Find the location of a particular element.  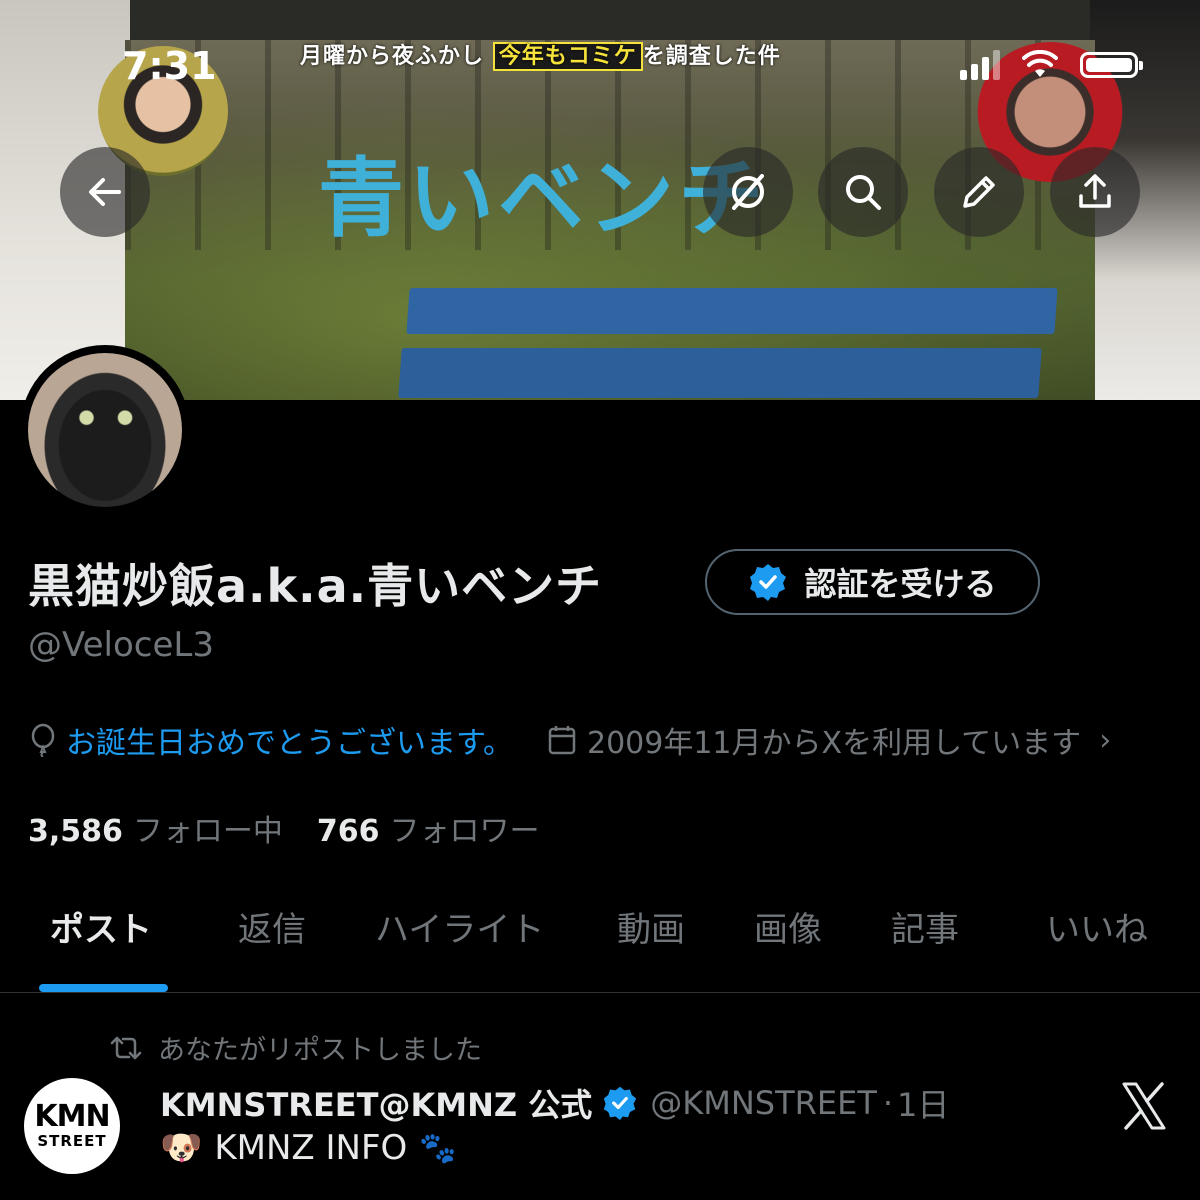

post-header: KMNSTREET@KMNZ 公式 @KMNSTREET · 1日 is located at coordinates (554, 1103).